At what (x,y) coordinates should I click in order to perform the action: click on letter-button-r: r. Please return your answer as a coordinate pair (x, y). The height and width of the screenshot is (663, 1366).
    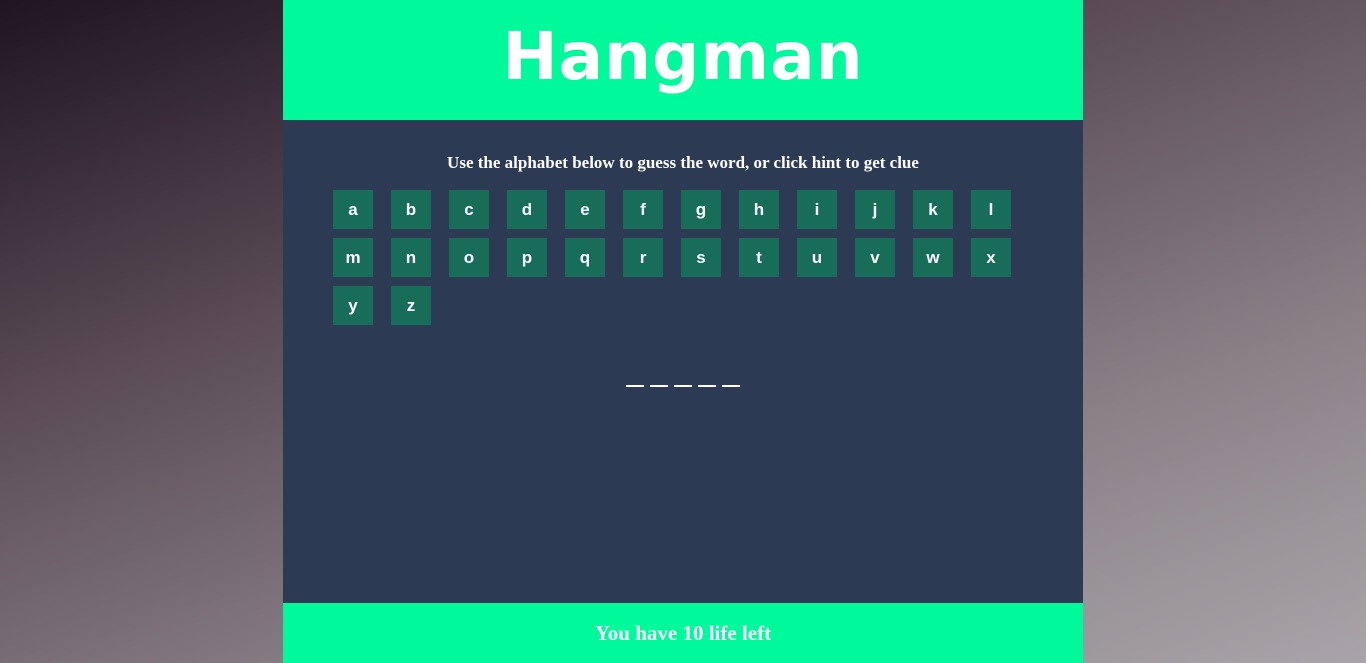
    Looking at the image, I should click on (643, 257).